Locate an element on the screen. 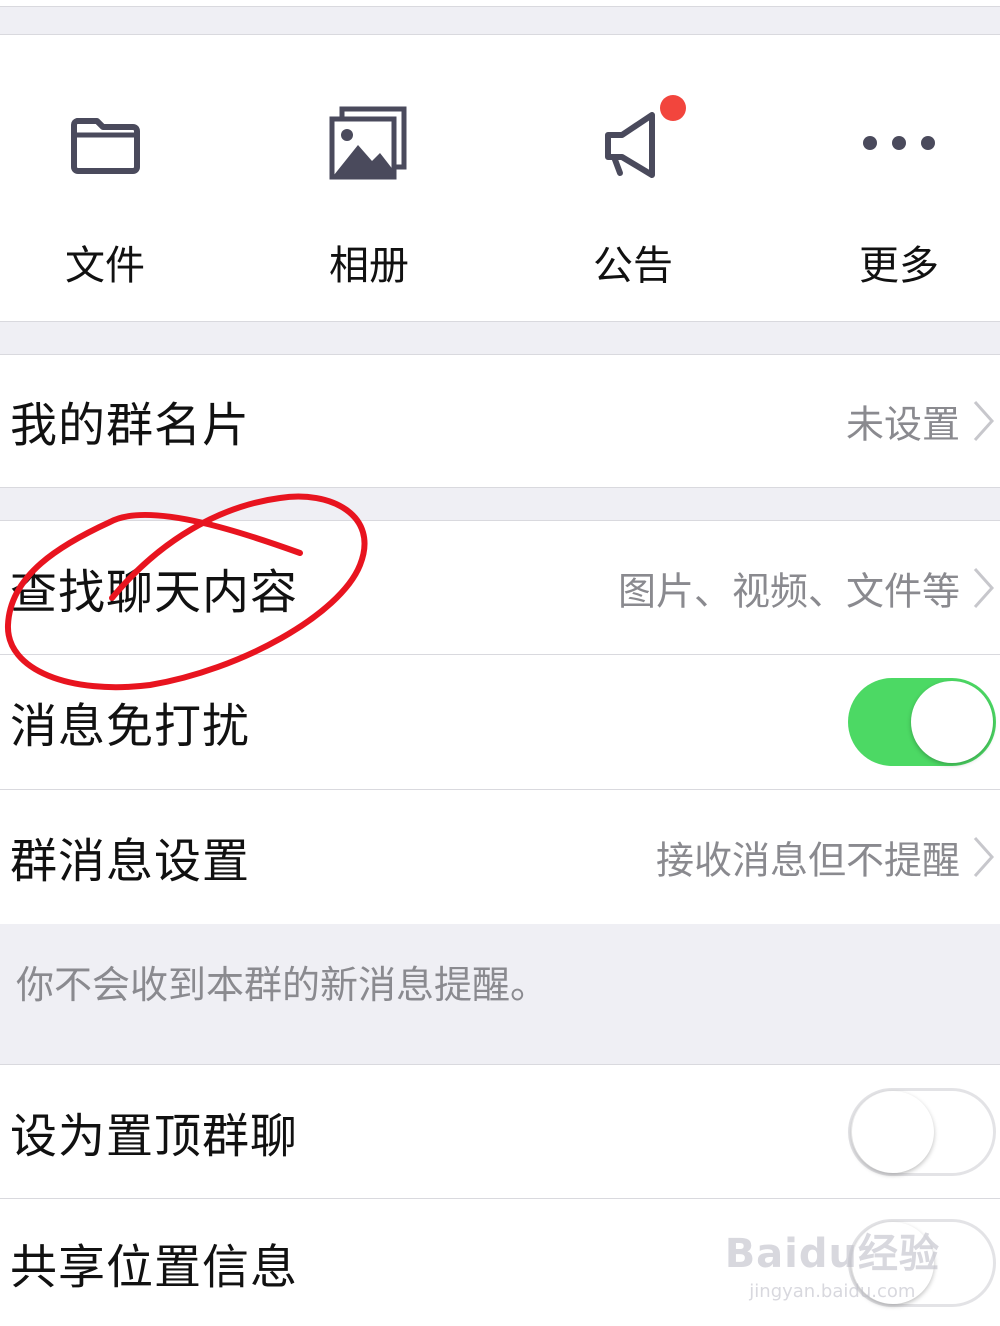  top-strip is located at coordinates (500, 17).